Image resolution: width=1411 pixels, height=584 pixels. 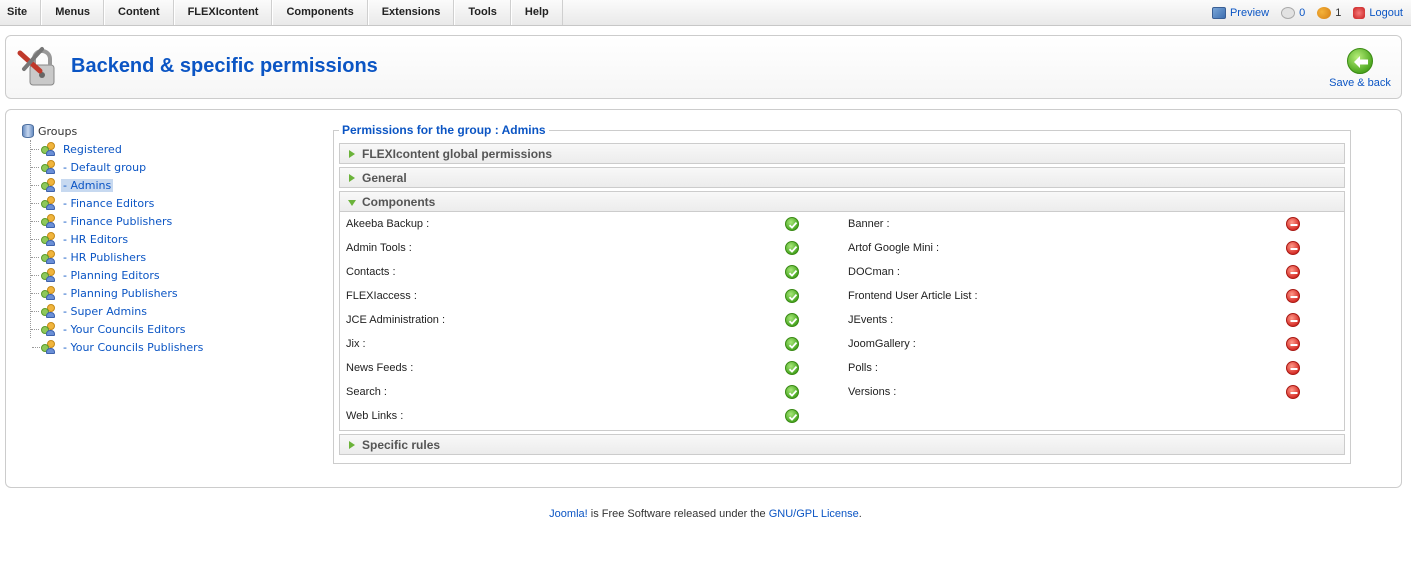 I want to click on tree-item: - Finance Publishers, so click(x=118, y=221).